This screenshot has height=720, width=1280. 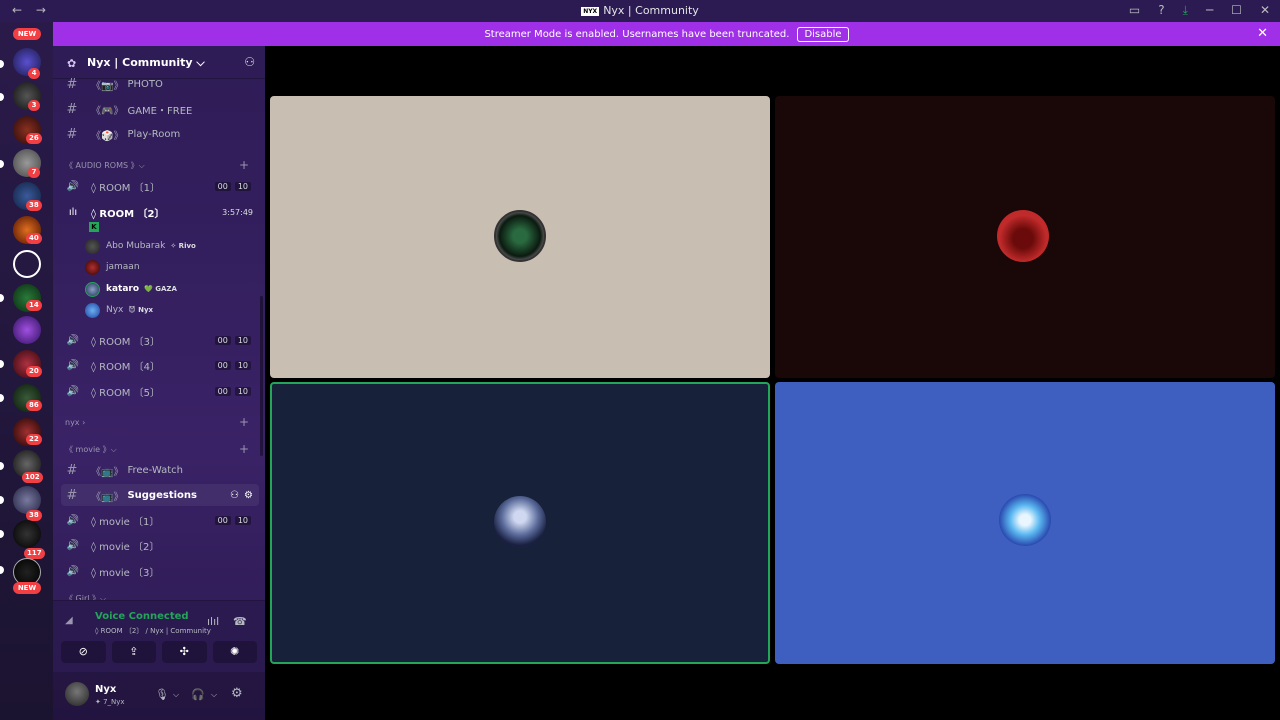 What do you see at coordinates (213, 621) in the screenshot?
I see `noise-suppression-icon: ılıl` at bounding box center [213, 621].